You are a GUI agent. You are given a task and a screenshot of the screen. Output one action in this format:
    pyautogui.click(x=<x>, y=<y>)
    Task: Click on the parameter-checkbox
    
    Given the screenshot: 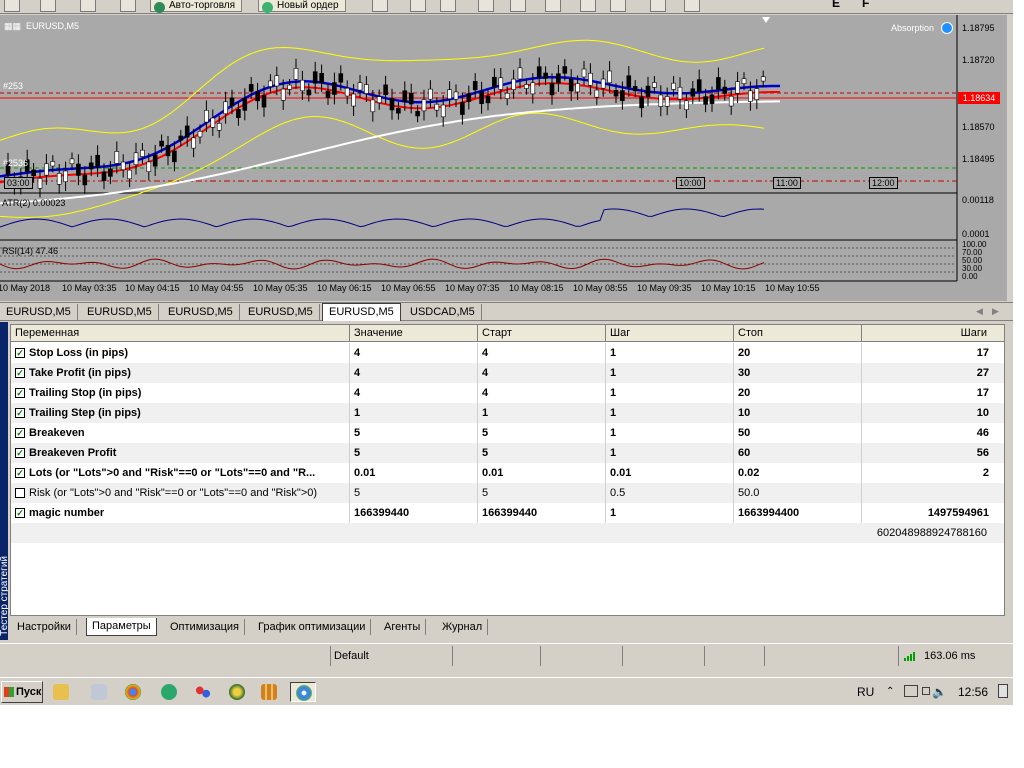 What is the action you would take?
    pyautogui.click(x=20, y=493)
    